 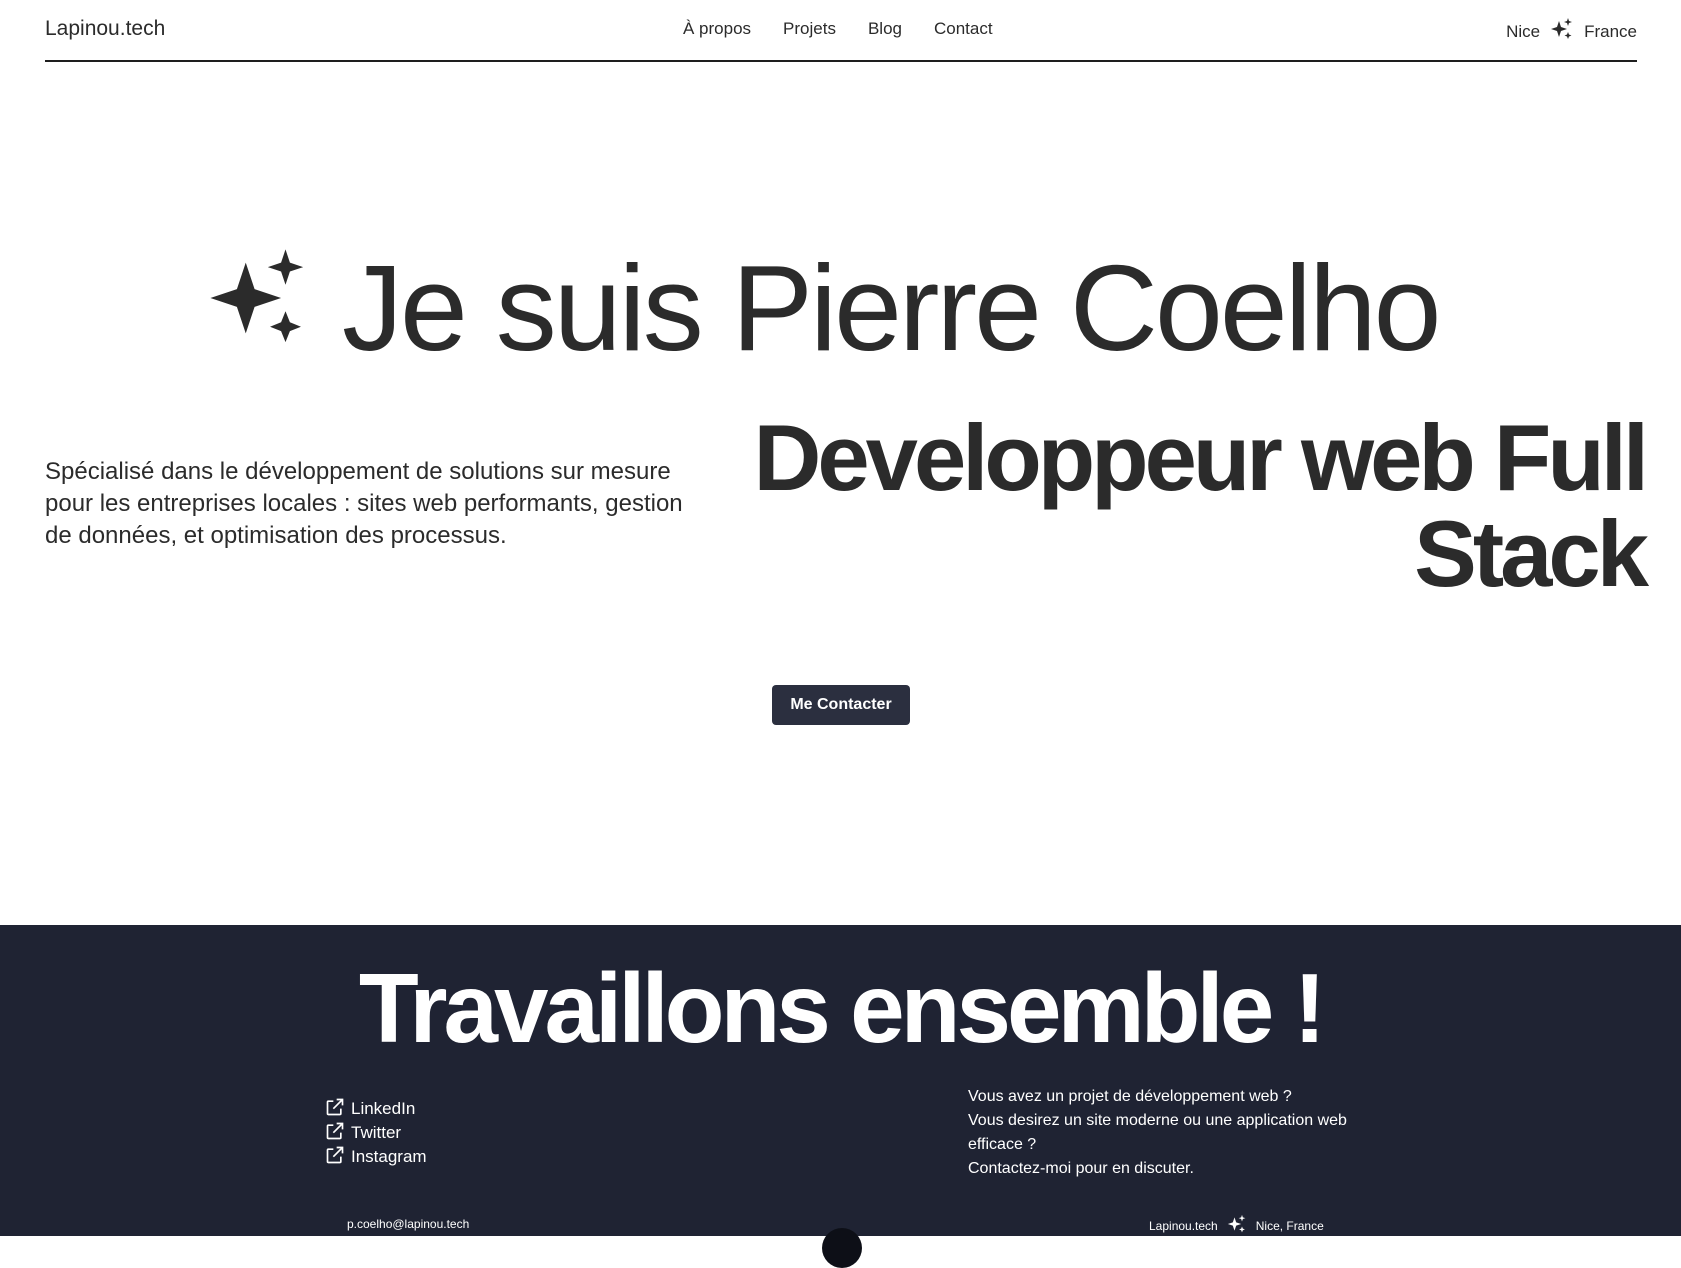 I want to click on header-location: Nice France, so click(x=1571, y=31).